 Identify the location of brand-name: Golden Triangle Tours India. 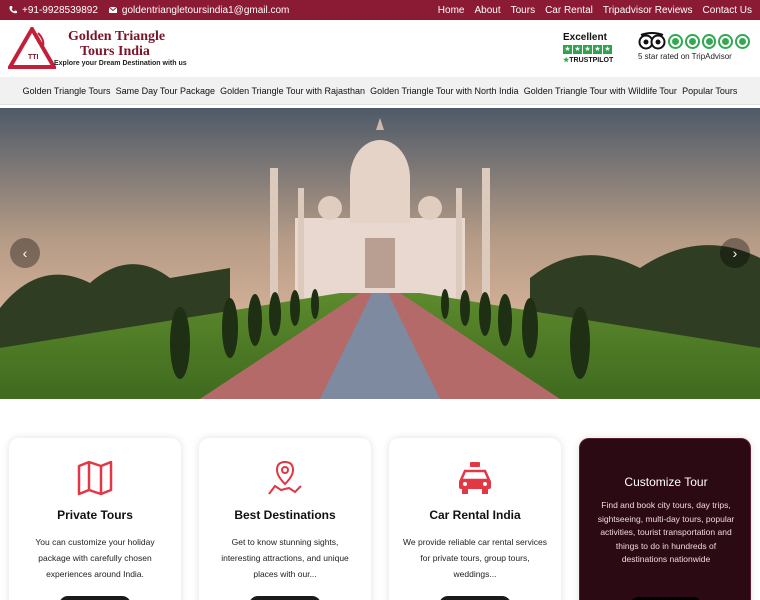
(116, 44).